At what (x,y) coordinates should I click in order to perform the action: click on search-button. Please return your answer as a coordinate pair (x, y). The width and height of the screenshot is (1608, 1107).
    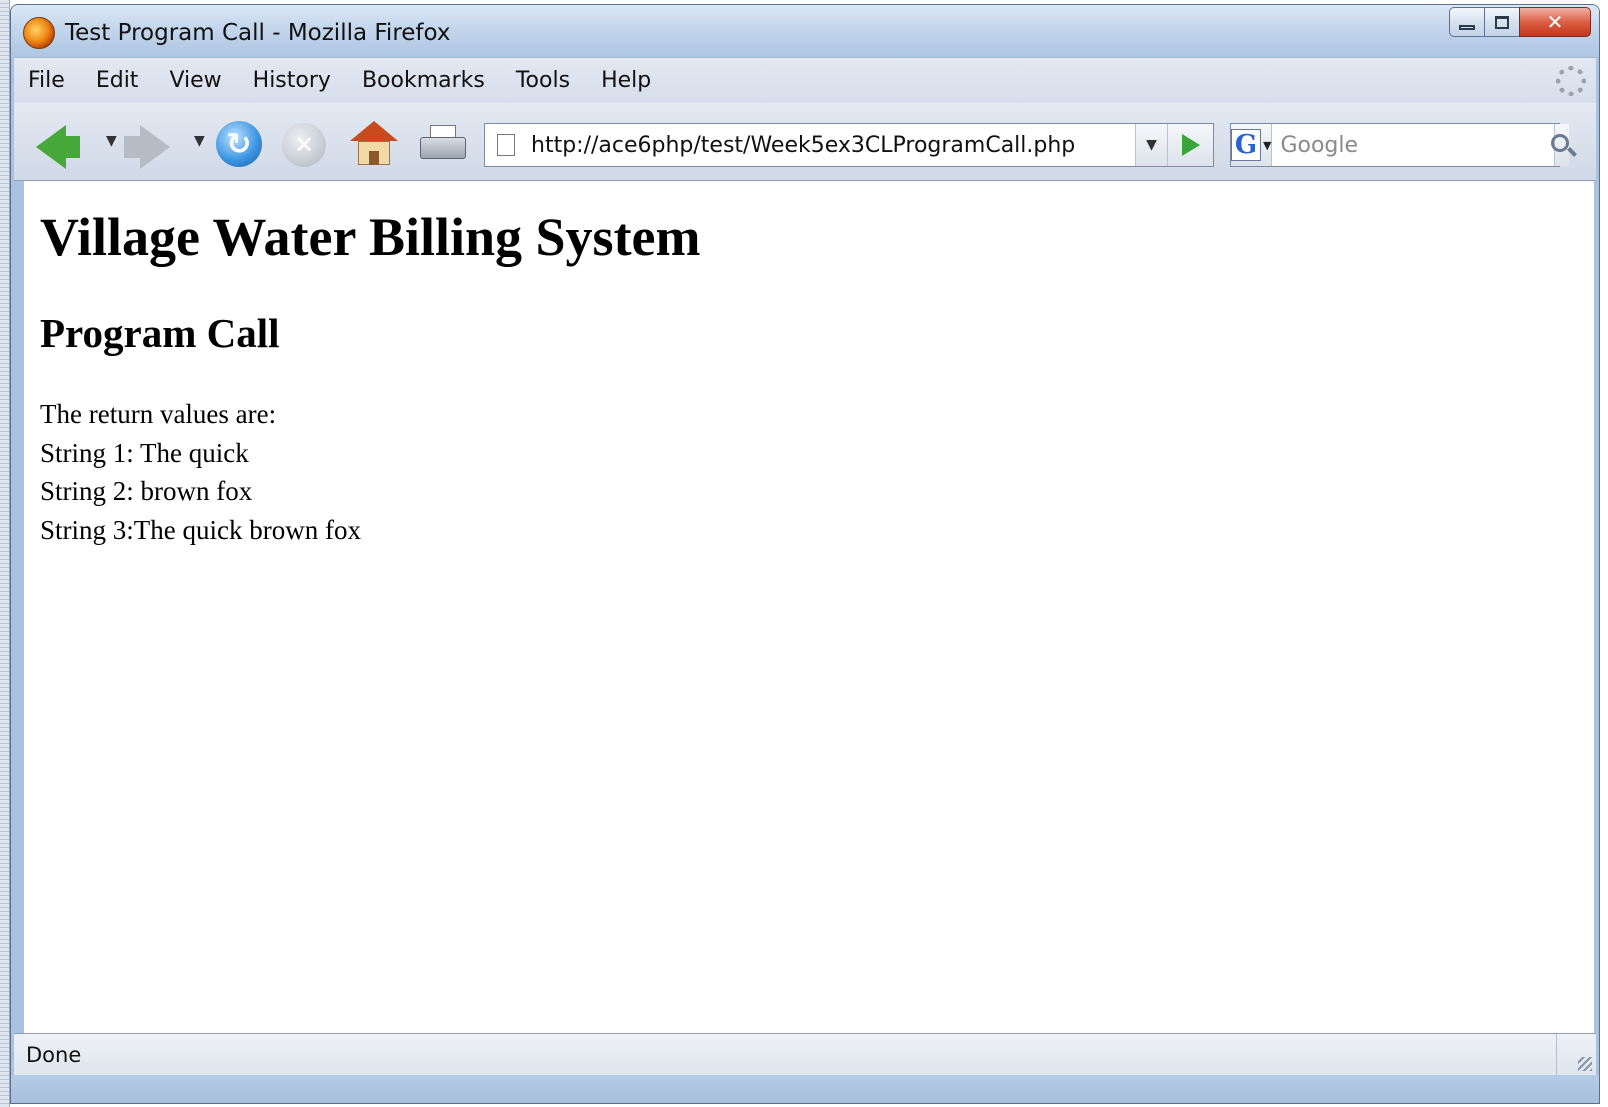
    Looking at the image, I should click on (1560, 145).